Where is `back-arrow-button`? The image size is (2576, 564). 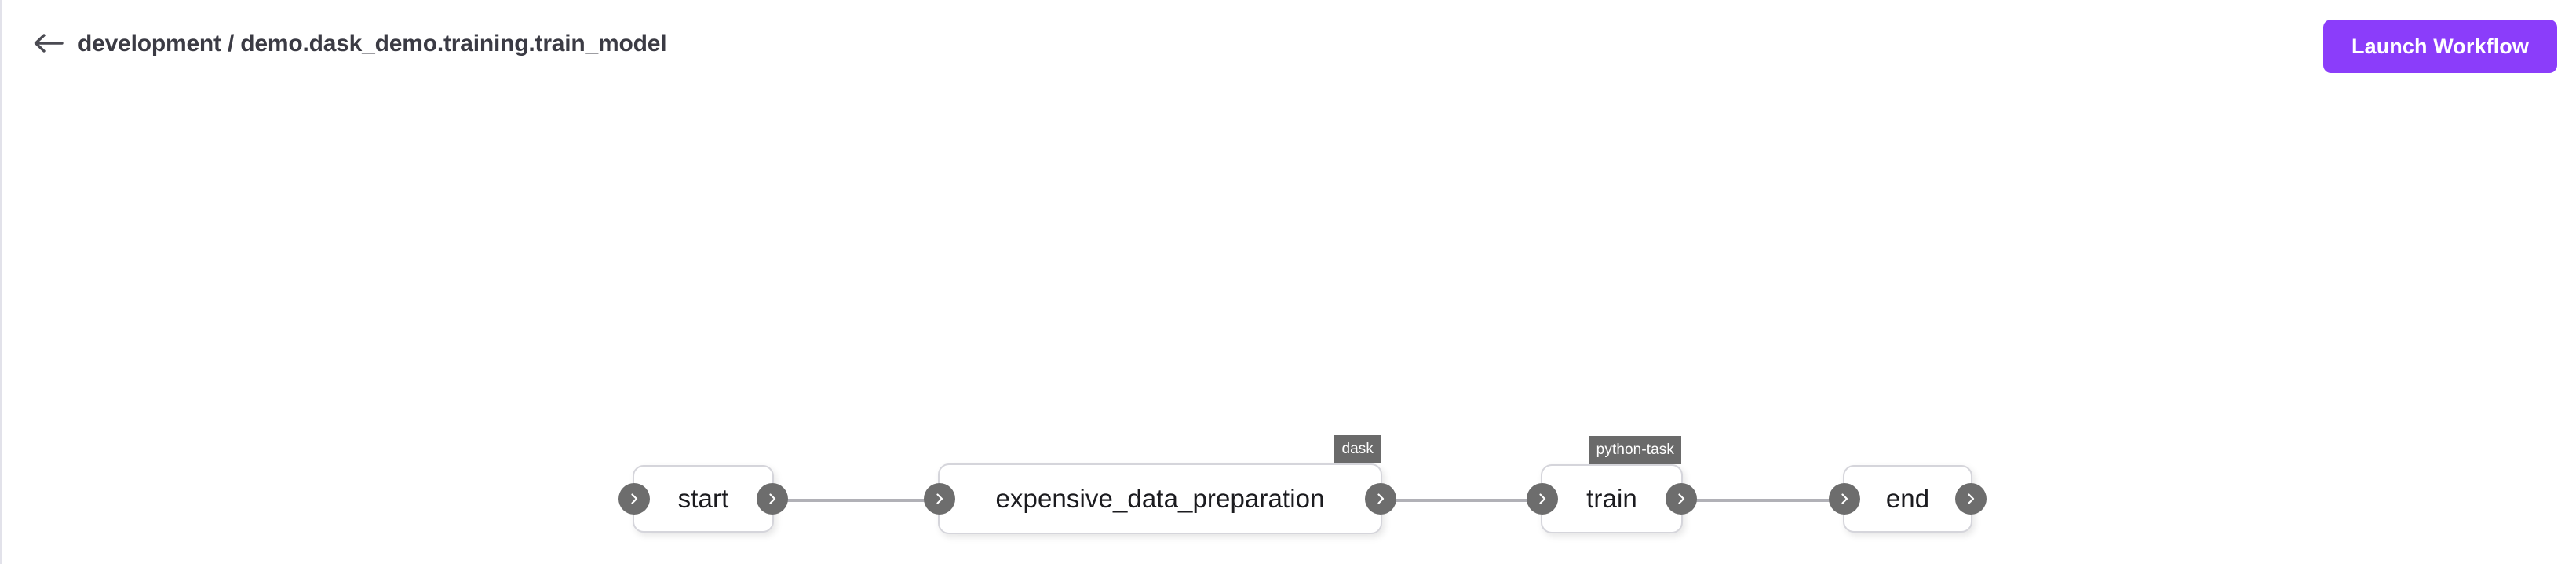
back-arrow-button is located at coordinates (48, 43).